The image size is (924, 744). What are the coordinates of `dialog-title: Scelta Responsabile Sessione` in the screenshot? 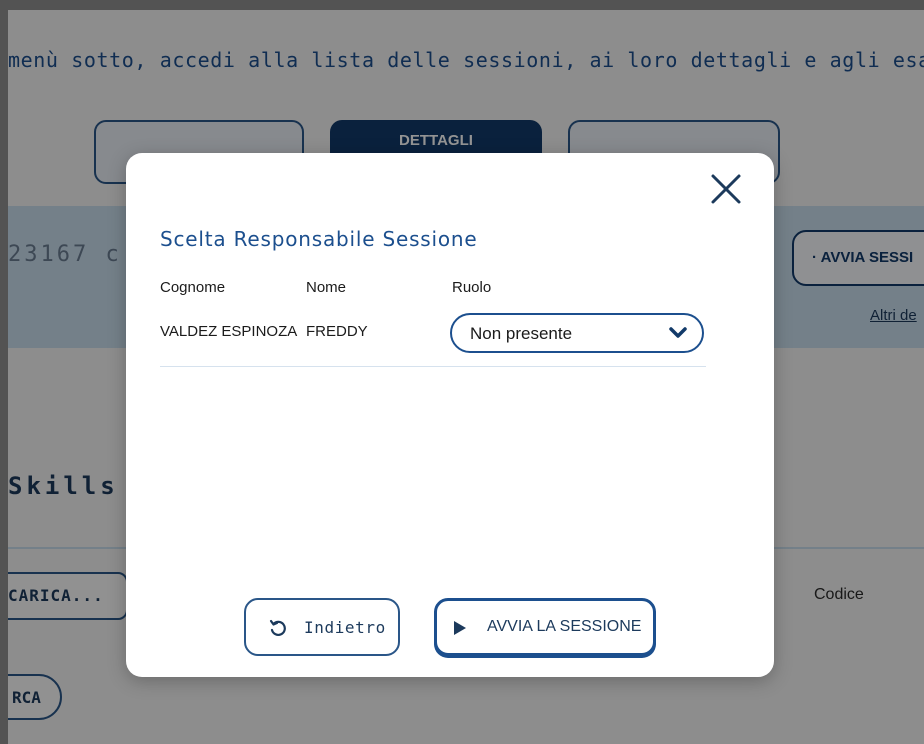 It's located at (319, 239).